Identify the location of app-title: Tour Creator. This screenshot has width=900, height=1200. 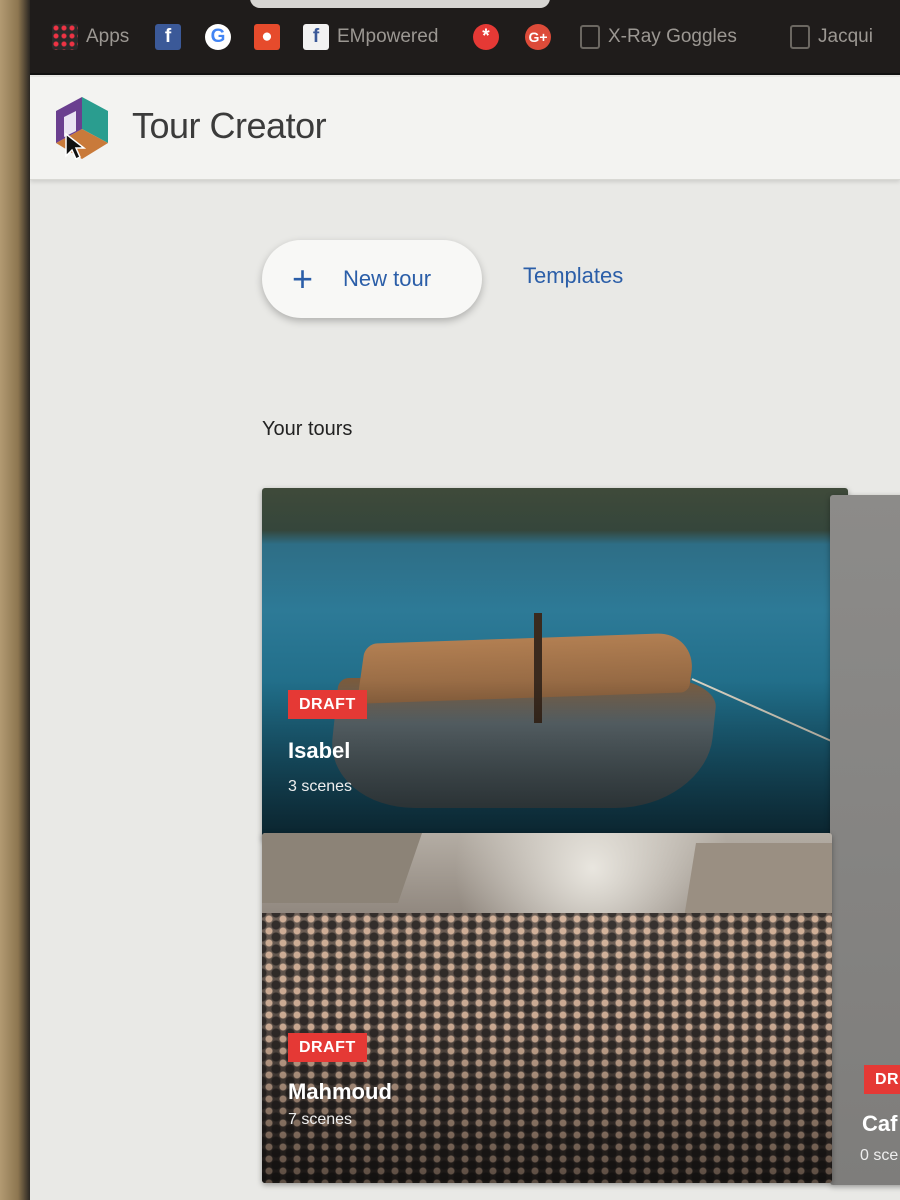
(229, 125).